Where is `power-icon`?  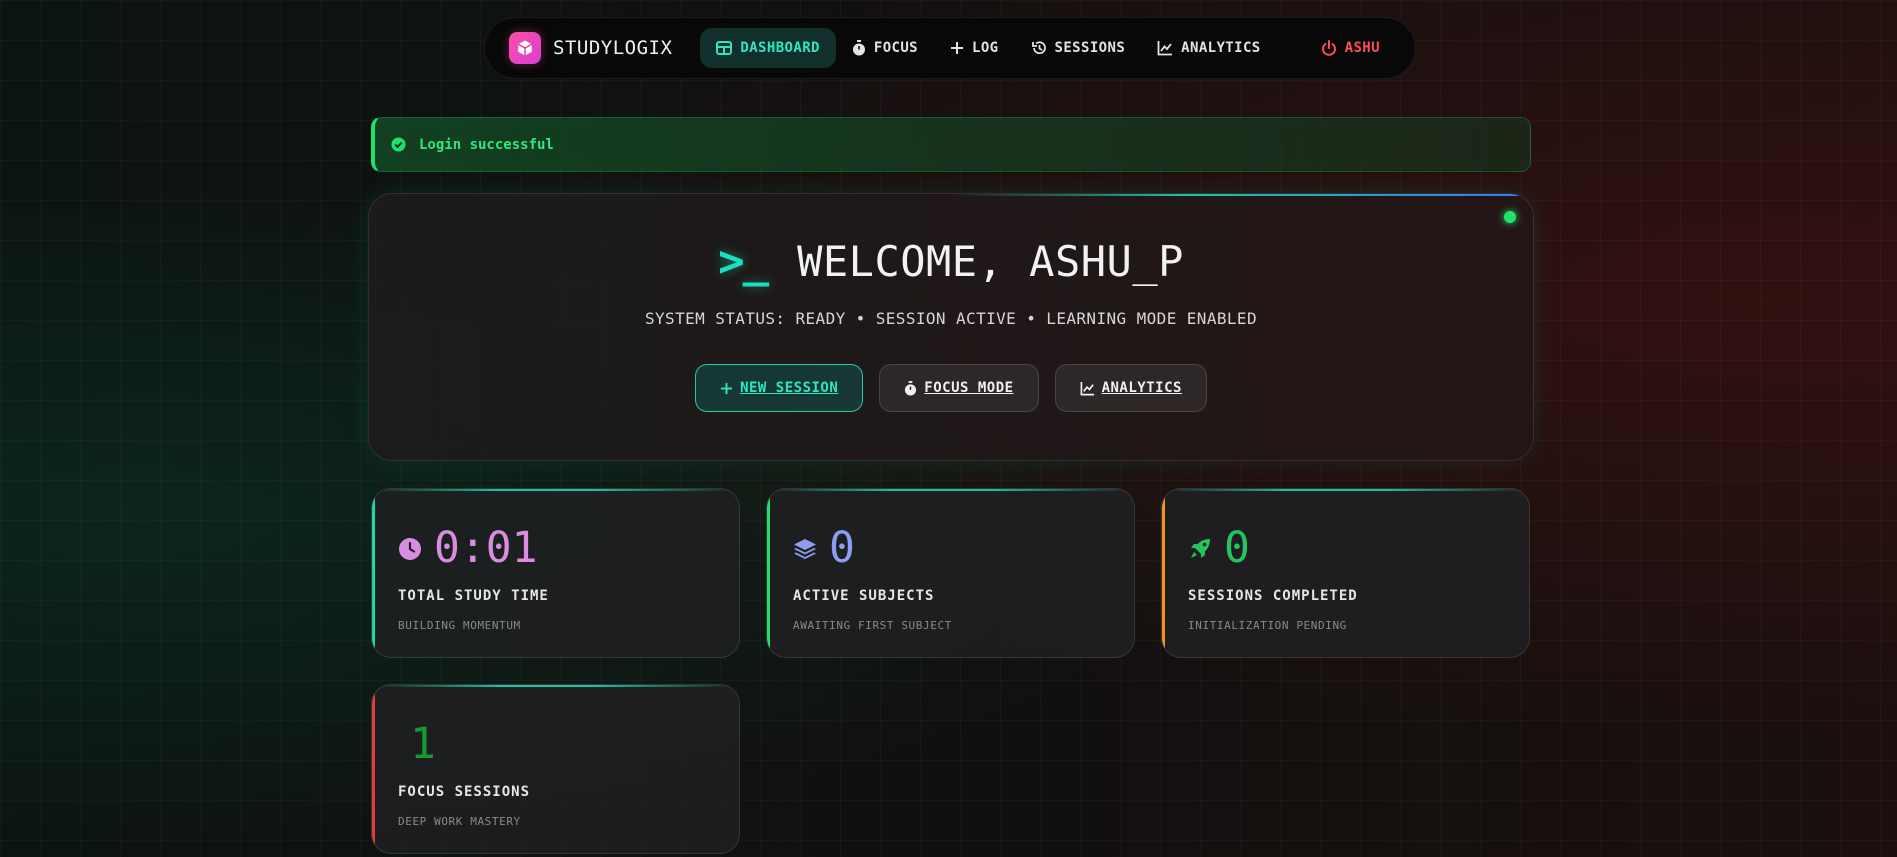 power-icon is located at coordinates (1328, 48).